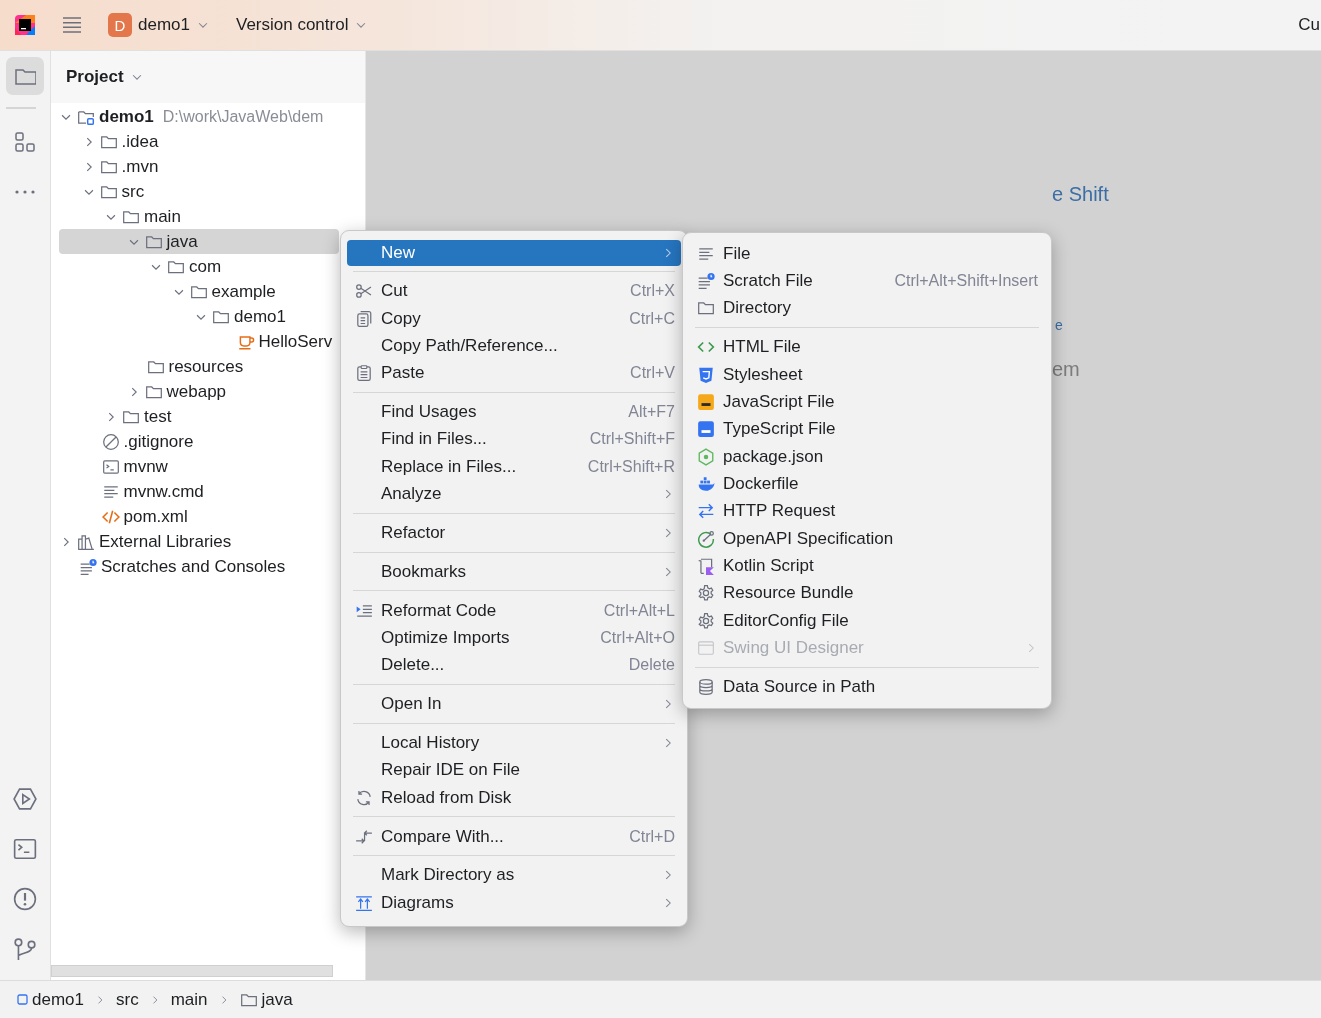 The image size is (1321, 1018). Describe the element at coordinates (514, 533) in the screenshot. I see `menu-item: Refactor` at that location.